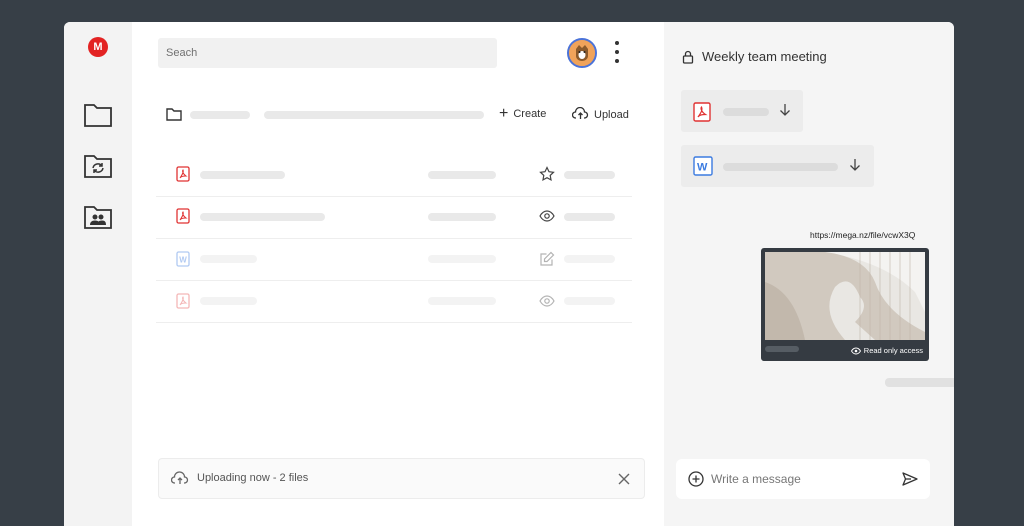 The width and height of the screenshot is (1024, 526). Describe the element at coordinates (98, 166) in the screenshot. I see `sync-folder-icon` at that location.